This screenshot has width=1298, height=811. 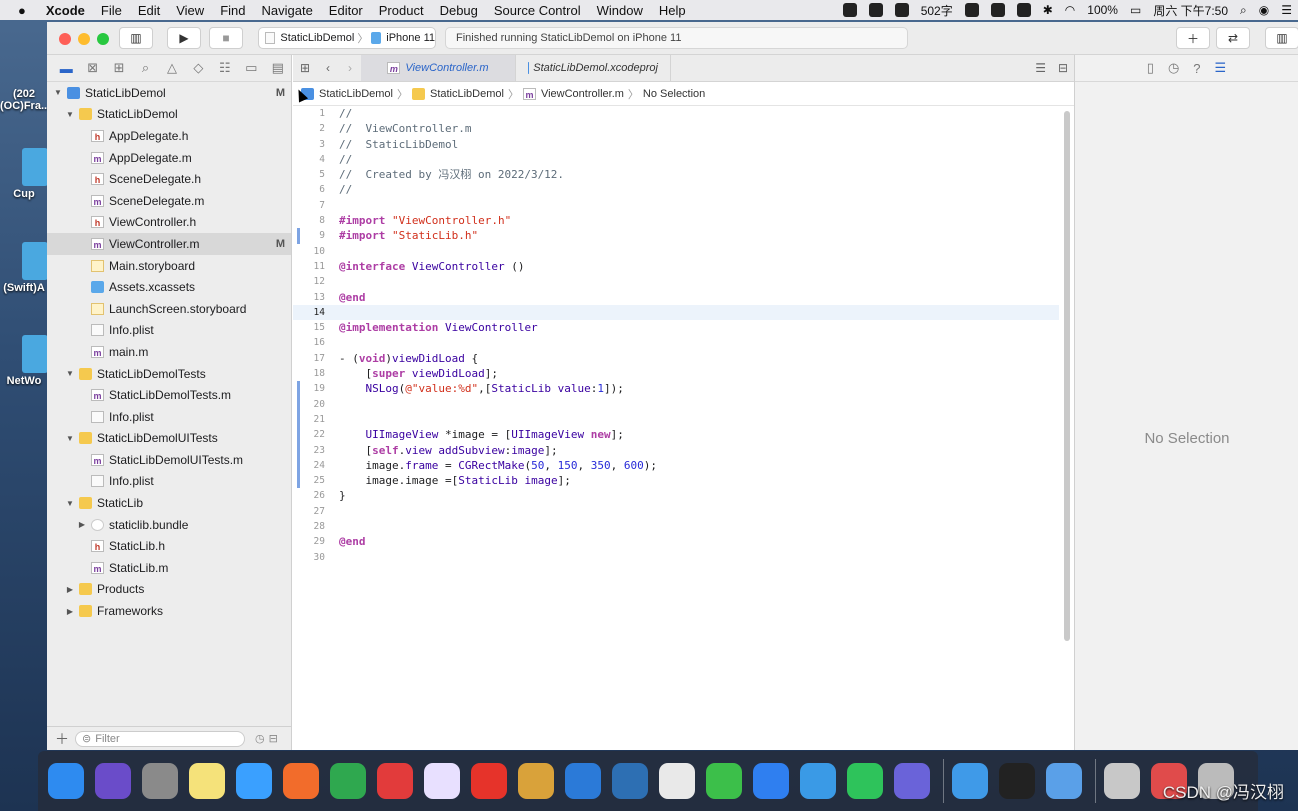 I want to click on dock-wechat-icon, so click(x=724, y=781).